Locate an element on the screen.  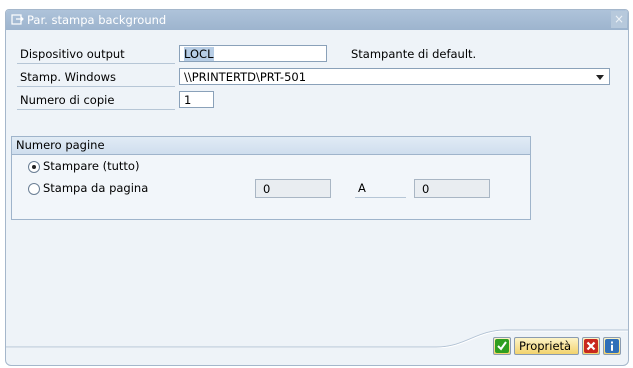
pages-group-title: Numero pagine is located at coordinates (271, 146).